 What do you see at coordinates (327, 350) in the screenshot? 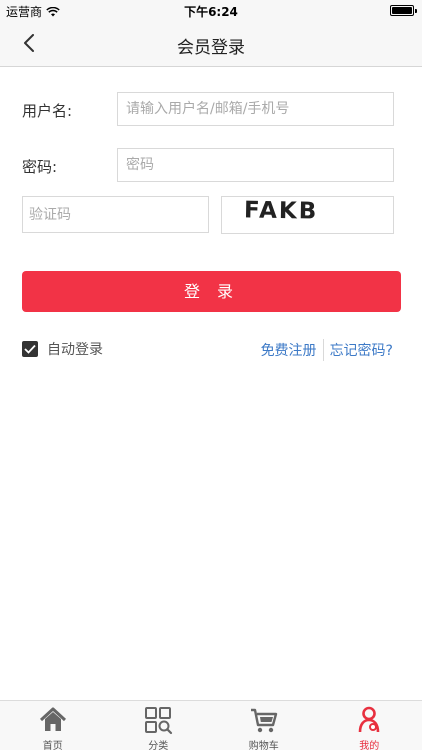
I see `account-links: 免费注册 忘记密码?` at bounding box center [327, 350].